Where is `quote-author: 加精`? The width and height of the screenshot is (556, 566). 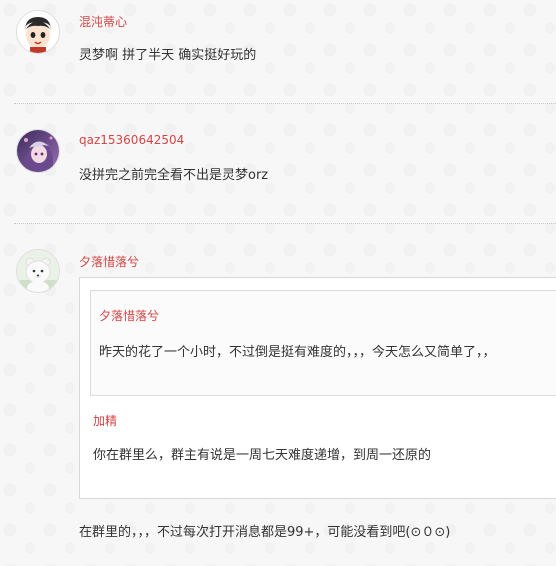 quote-author: 加精 is located at coordinates (105, 420).